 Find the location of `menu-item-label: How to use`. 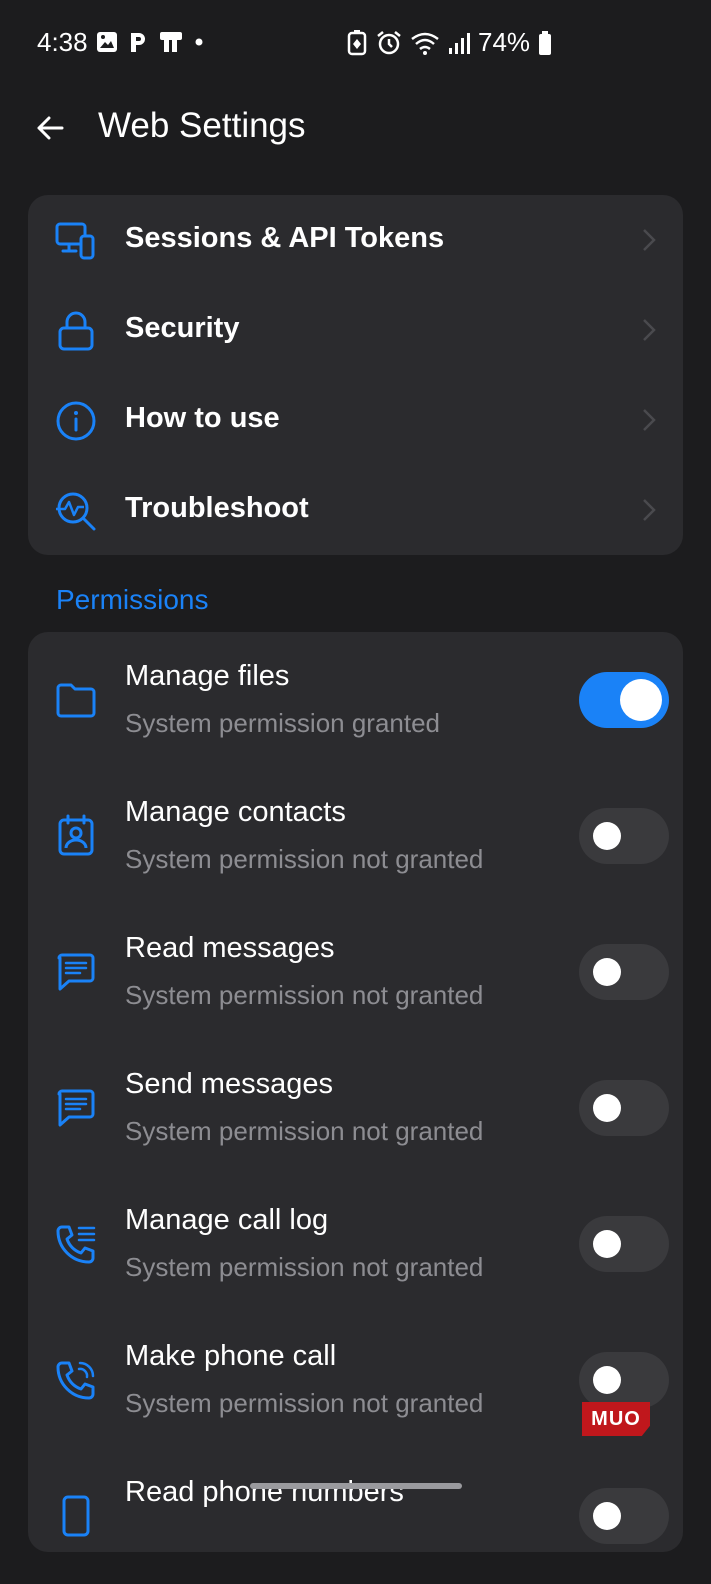

menu-item-label: How to use is located at coordinates (202, 418).